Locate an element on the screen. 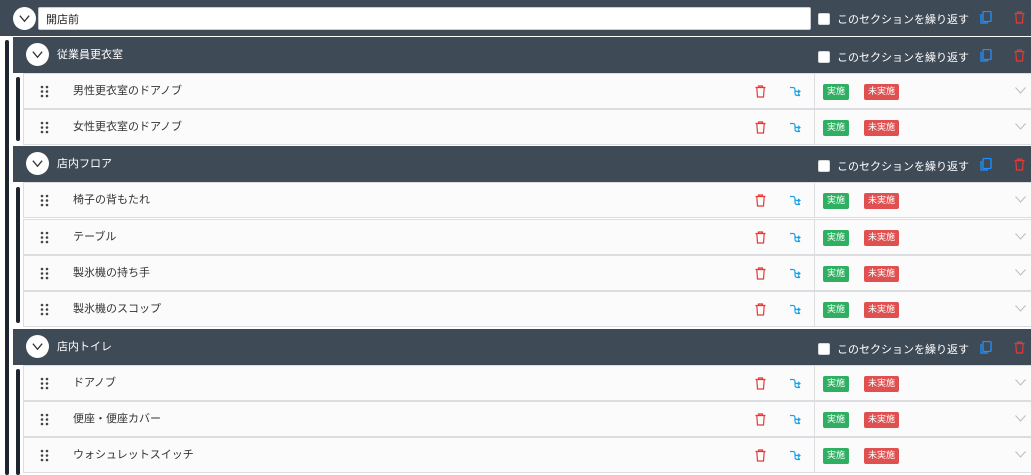  section-title: 従業員更衣室 is located at coordinates (90, 54).